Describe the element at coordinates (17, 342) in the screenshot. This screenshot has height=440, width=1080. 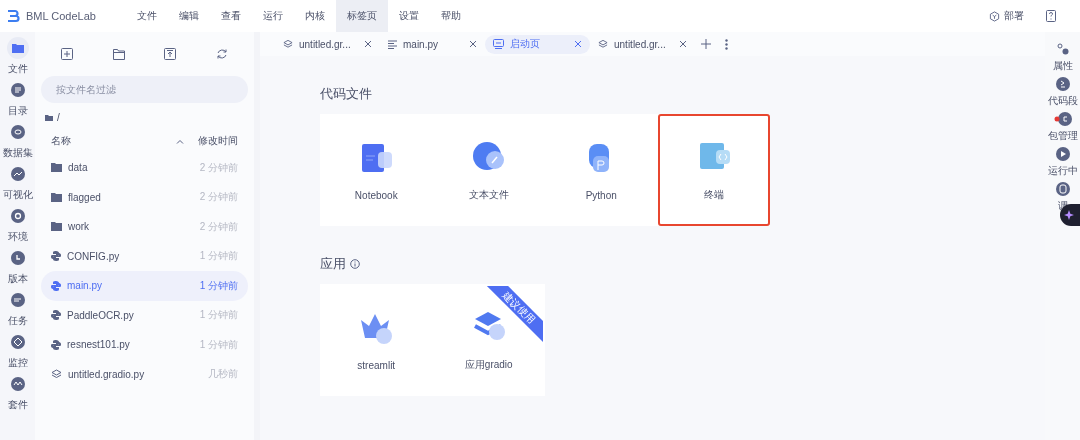
I see `diamond-icon` at that location.